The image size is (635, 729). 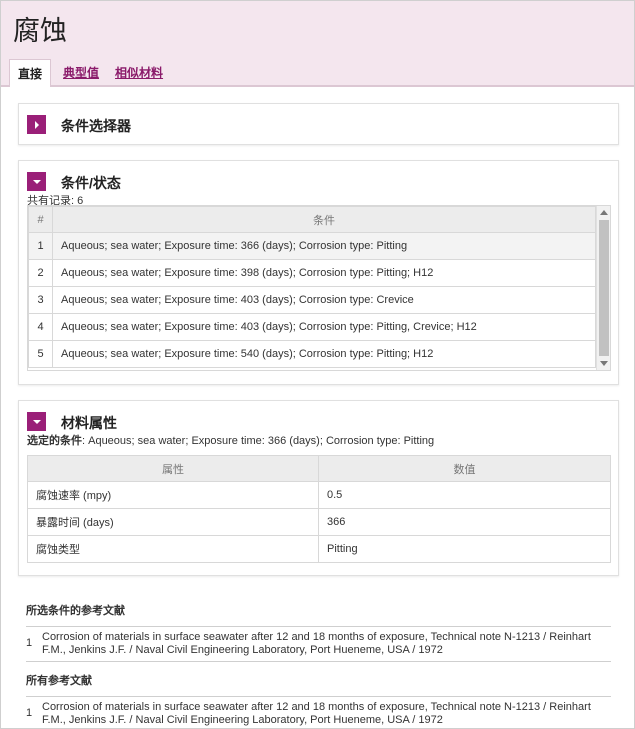 What do you see at coordinates (139, 73) in the screenshot?
I see `tab-similar-materials: 相似材料` at bounding box center [139, 73].